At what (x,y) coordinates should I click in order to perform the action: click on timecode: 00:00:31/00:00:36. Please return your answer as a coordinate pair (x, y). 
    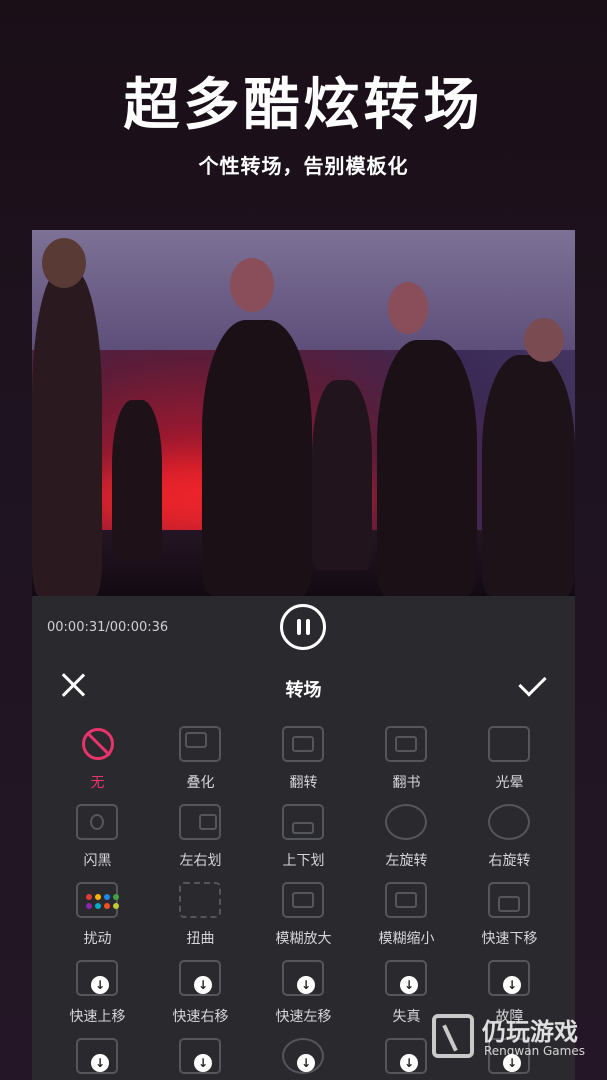
    Looking at the image, I should click on (108, 627).